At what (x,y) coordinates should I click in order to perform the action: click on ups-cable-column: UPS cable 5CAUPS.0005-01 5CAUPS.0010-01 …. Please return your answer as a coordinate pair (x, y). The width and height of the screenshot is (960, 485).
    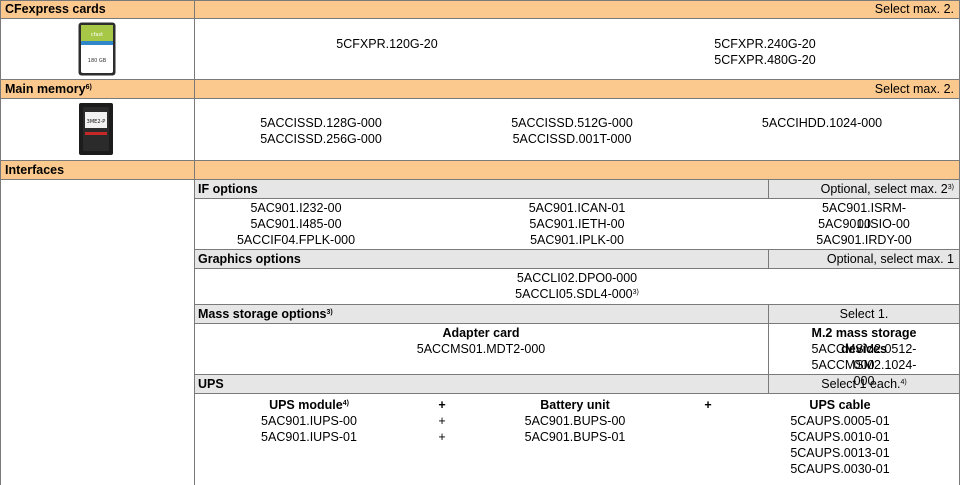
    Looking at the image, I should click on (839, 437).